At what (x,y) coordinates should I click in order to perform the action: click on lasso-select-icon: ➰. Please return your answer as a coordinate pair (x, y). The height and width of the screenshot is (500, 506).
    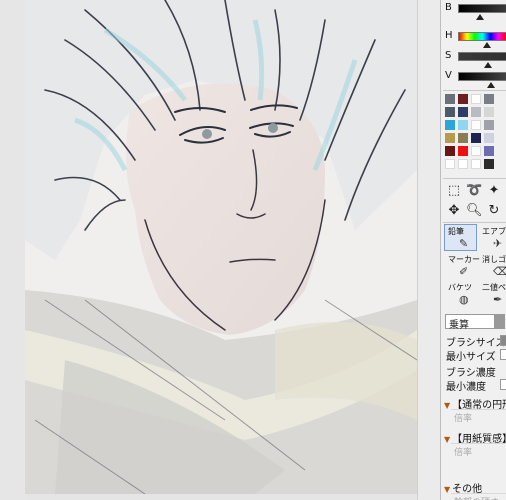
    Looking at the image, I should click on (474, 191).